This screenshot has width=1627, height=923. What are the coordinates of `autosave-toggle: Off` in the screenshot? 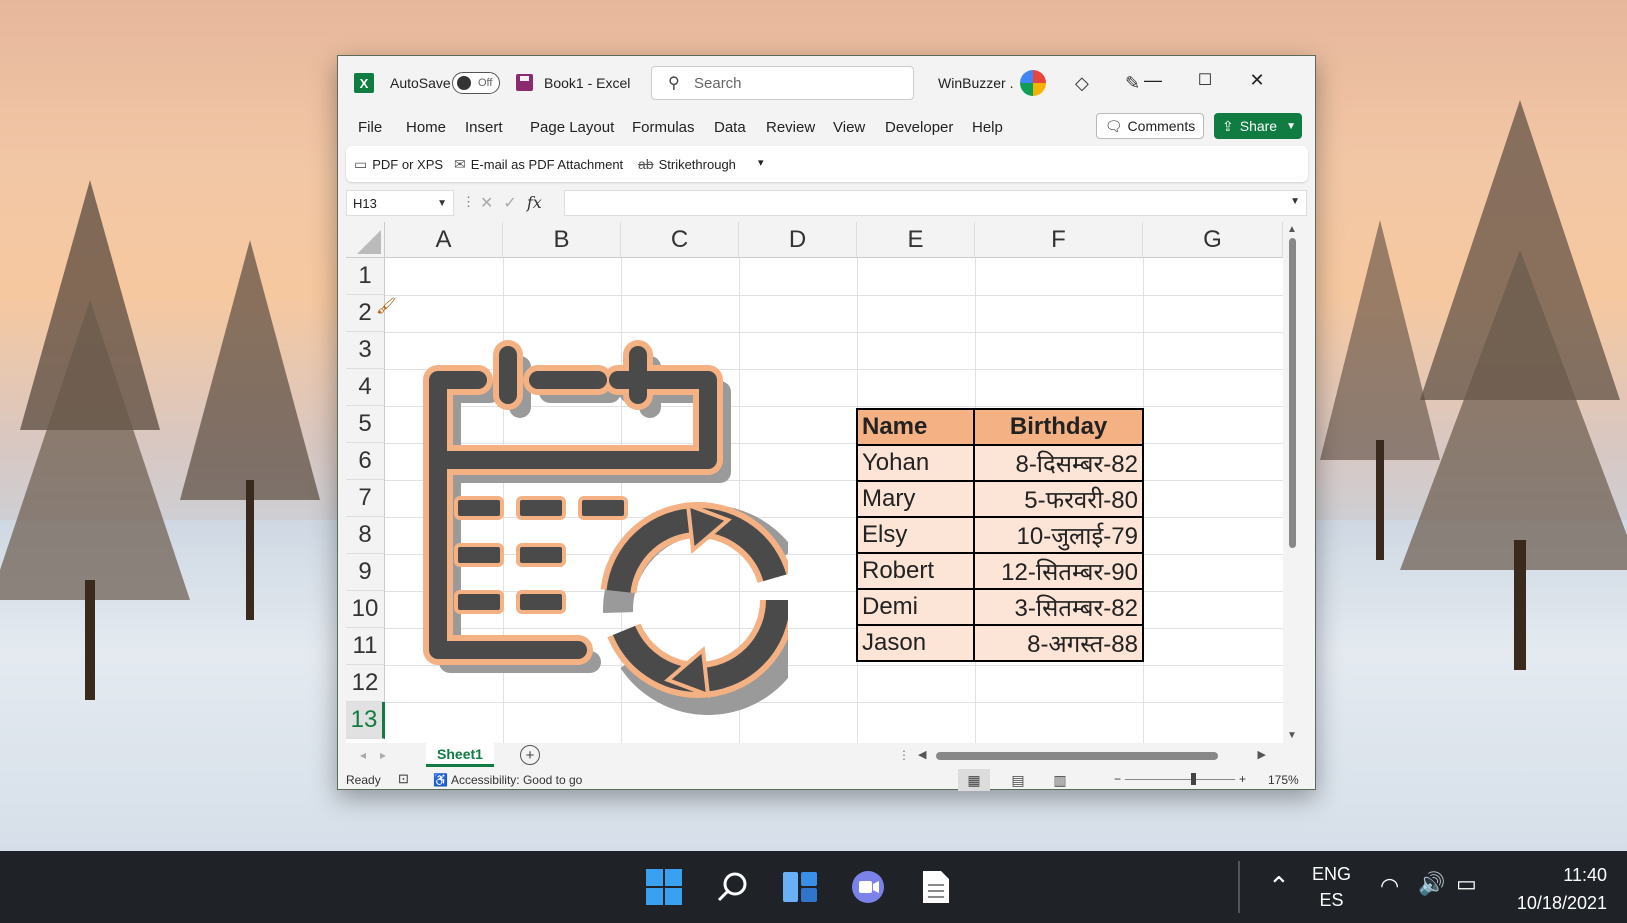 It's located at (476, 83).